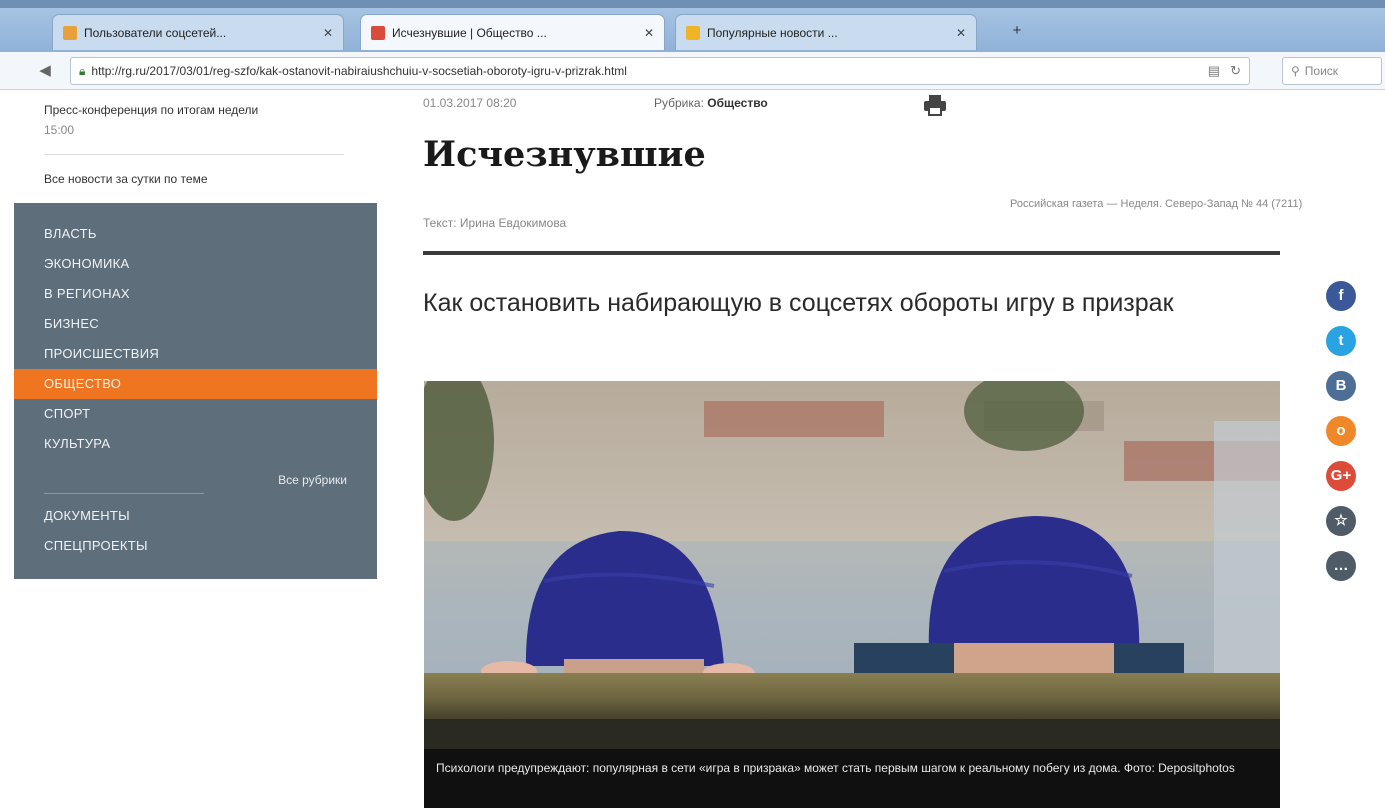 The width and height of the screenshot is (1385, 808). Describe the element at coordinates (45, 71) in the screenshot. I see `back-arrow-icon: ◀` at that location.